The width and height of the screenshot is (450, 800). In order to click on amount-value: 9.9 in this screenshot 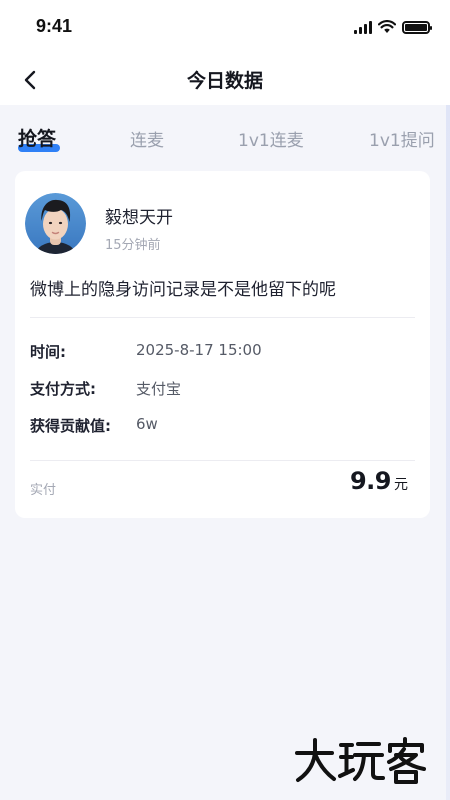, I will do `click(370, 481)`.